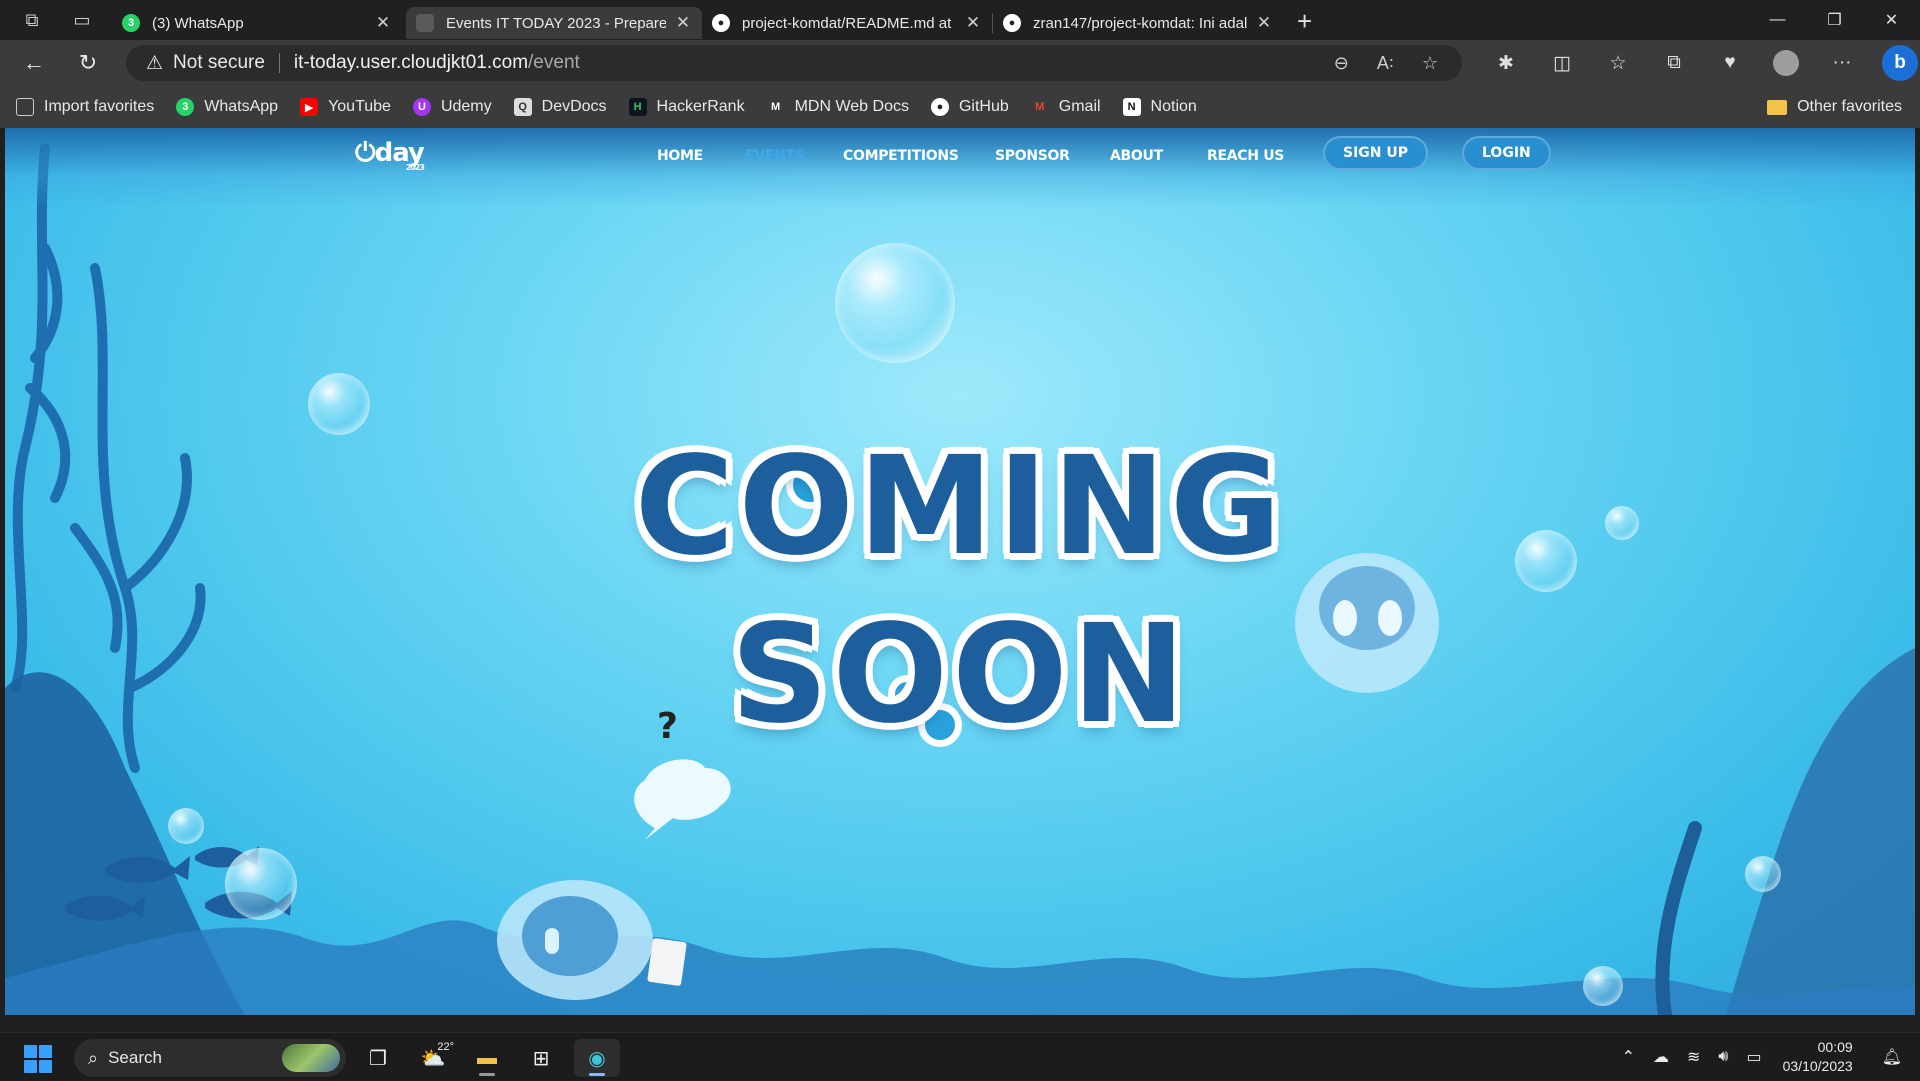 Image resolution: width=1920 pixels, height=1081 pixels. Describe the element at coordinates (1376, 153) in the screenshot. I see `sign-up-button: SIGN UP` at that location.